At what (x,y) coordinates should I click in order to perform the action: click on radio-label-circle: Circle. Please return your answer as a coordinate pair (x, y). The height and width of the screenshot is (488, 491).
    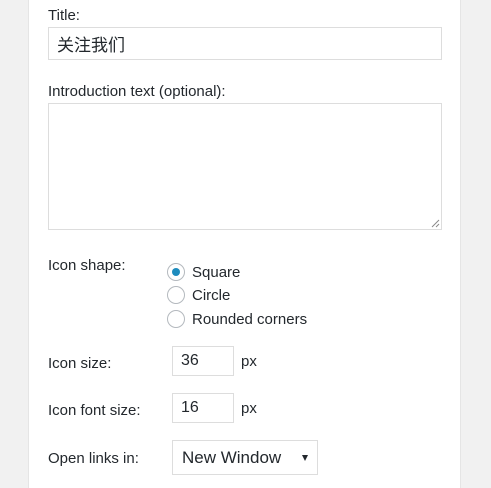
    Looking at the image, I should click on (211, 295).